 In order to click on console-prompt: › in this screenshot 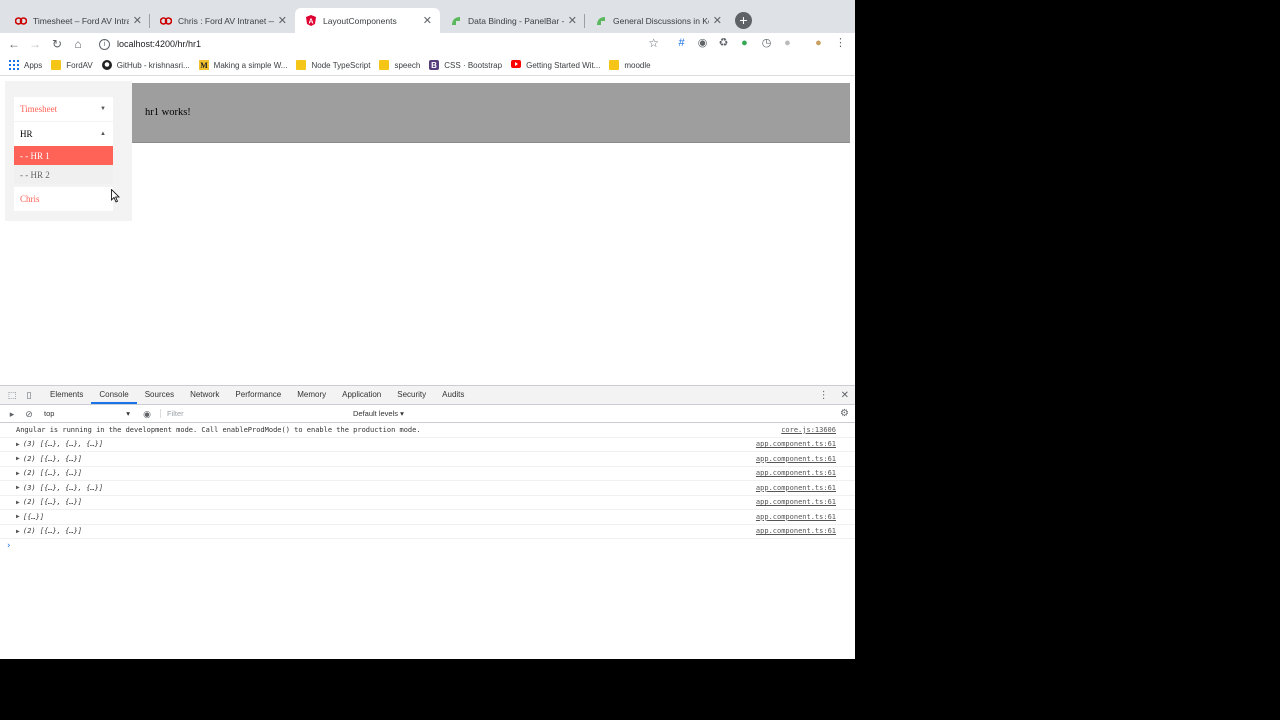, I will do `click(427, 546)`.